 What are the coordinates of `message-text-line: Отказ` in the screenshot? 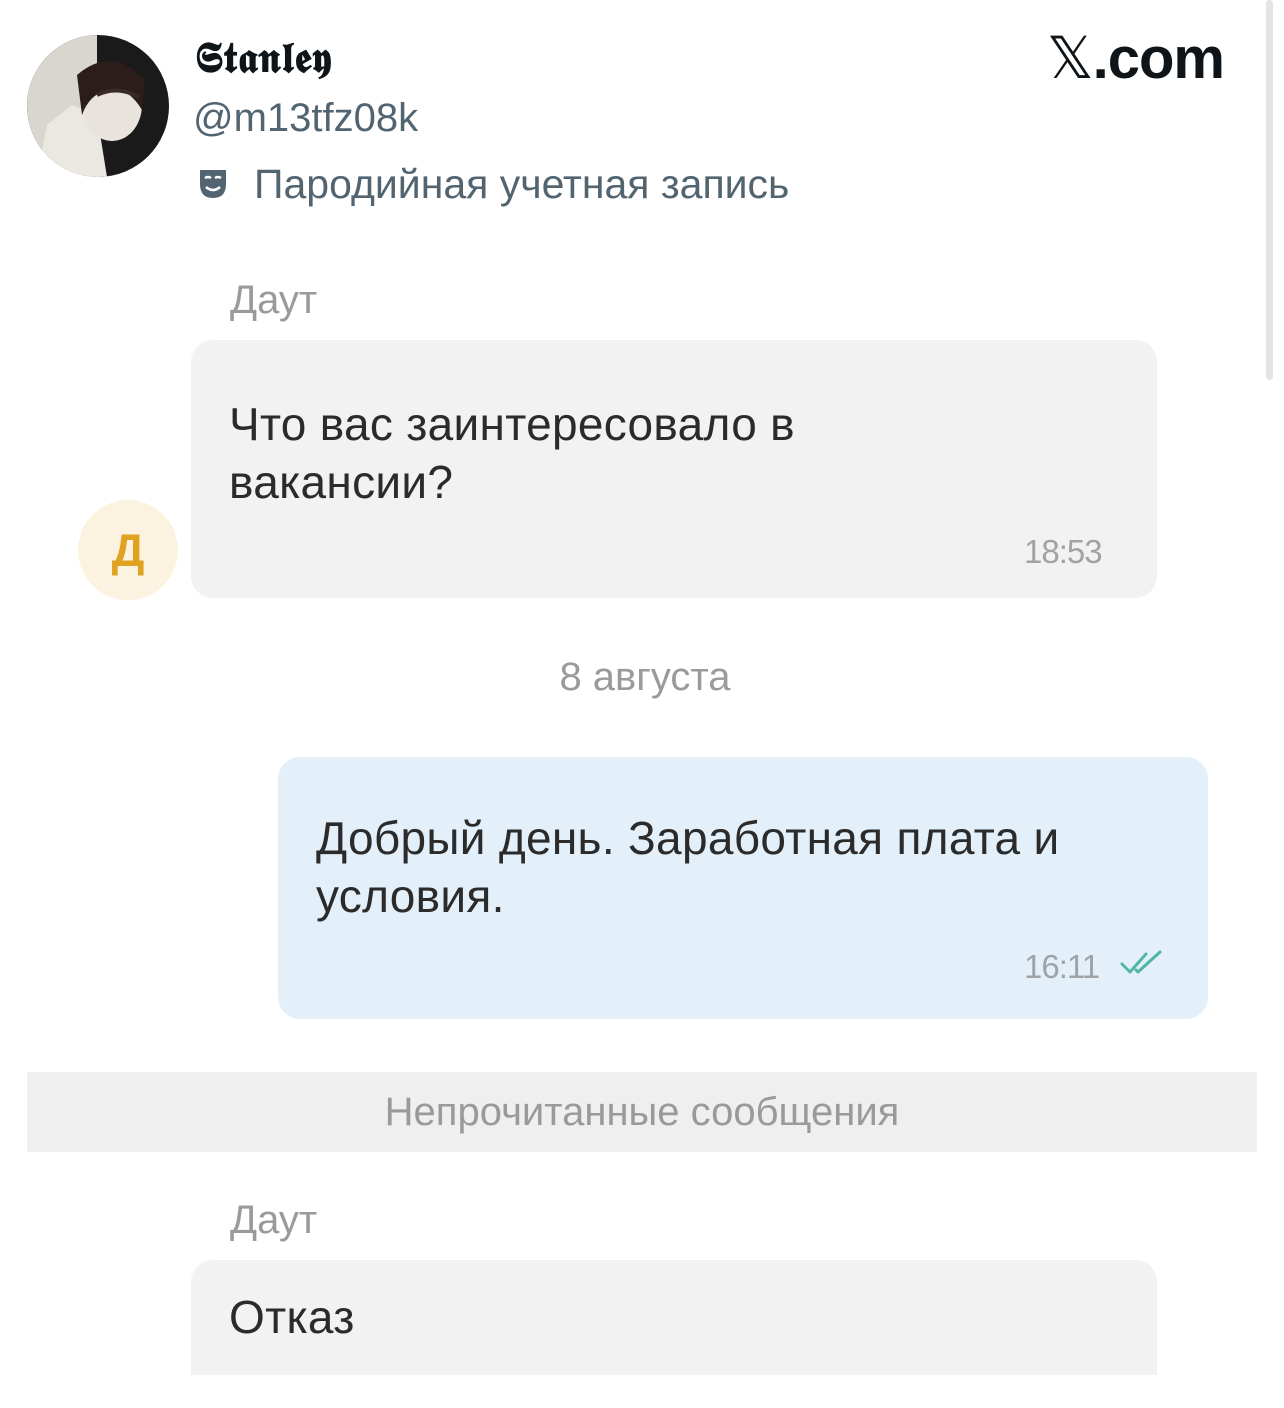 It's located at (292, 1317).